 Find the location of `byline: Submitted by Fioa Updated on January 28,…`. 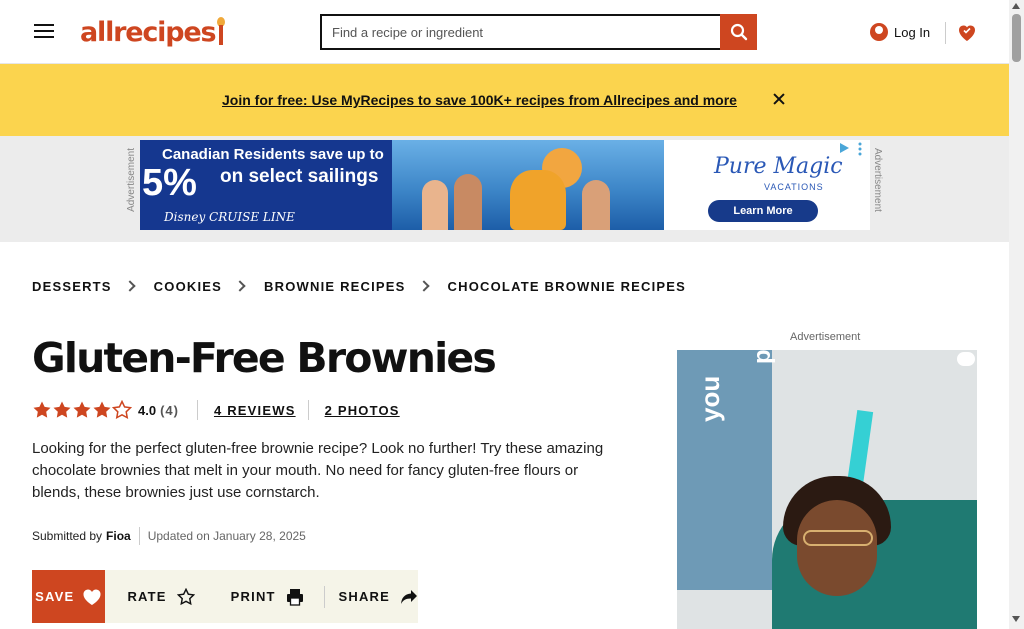

byline: Submitted by Fioa Updated on January 28,… is located at coordinates (169, 536).